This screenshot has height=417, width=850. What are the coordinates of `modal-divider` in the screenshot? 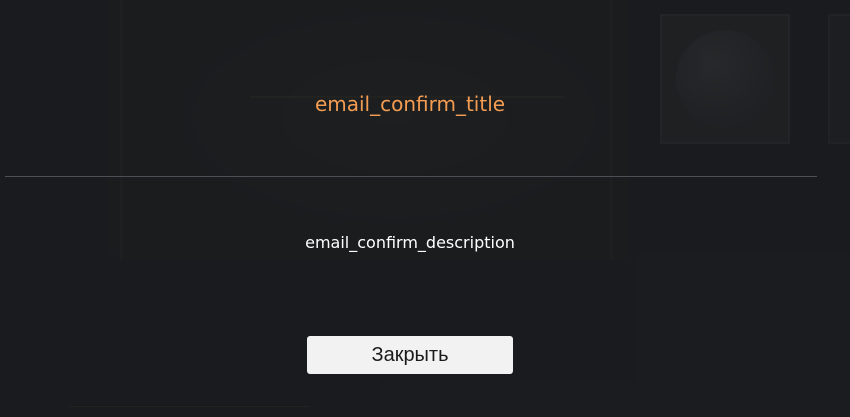 It's located at (411, 176).